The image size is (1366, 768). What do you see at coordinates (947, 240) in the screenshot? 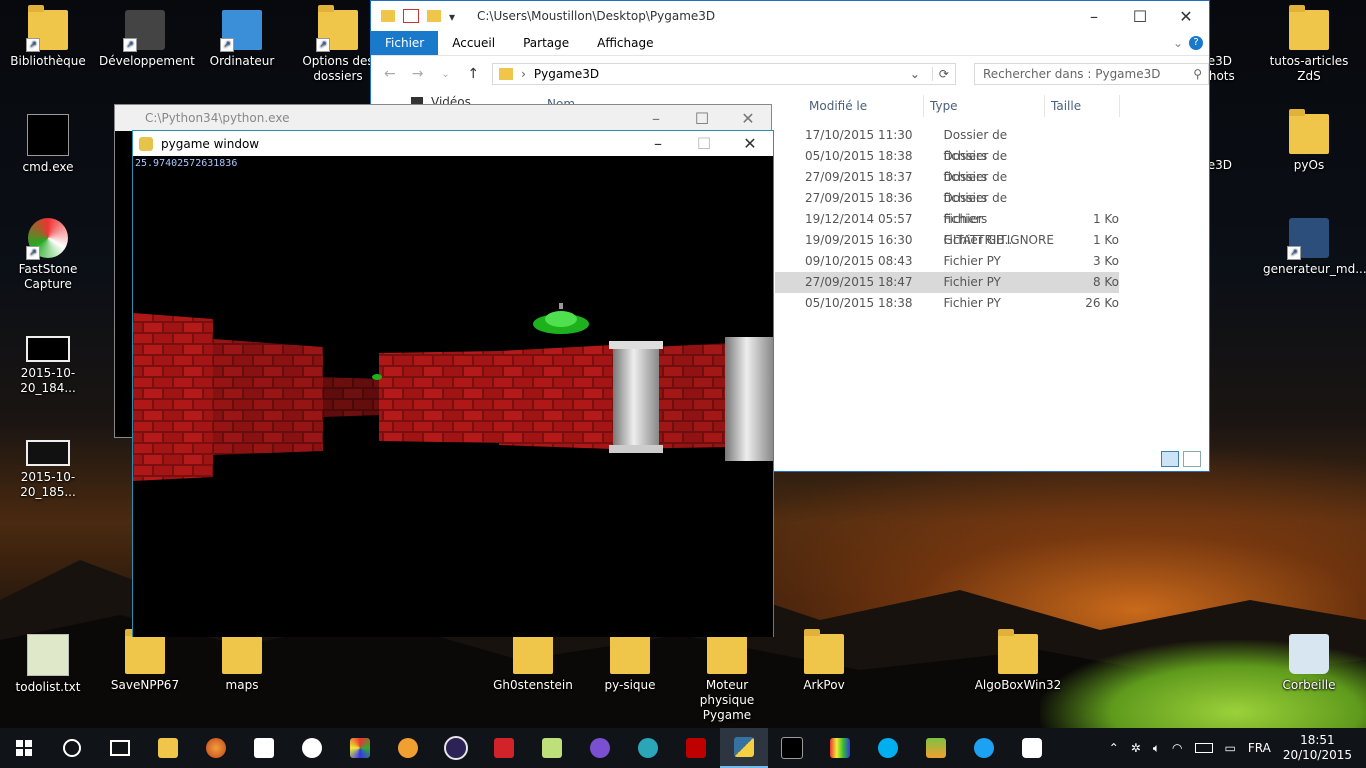
I see `file-row: 19/09/2015 16:30 Fichier GITIGNORE 1 Ko` at bounding box center [947, 240].